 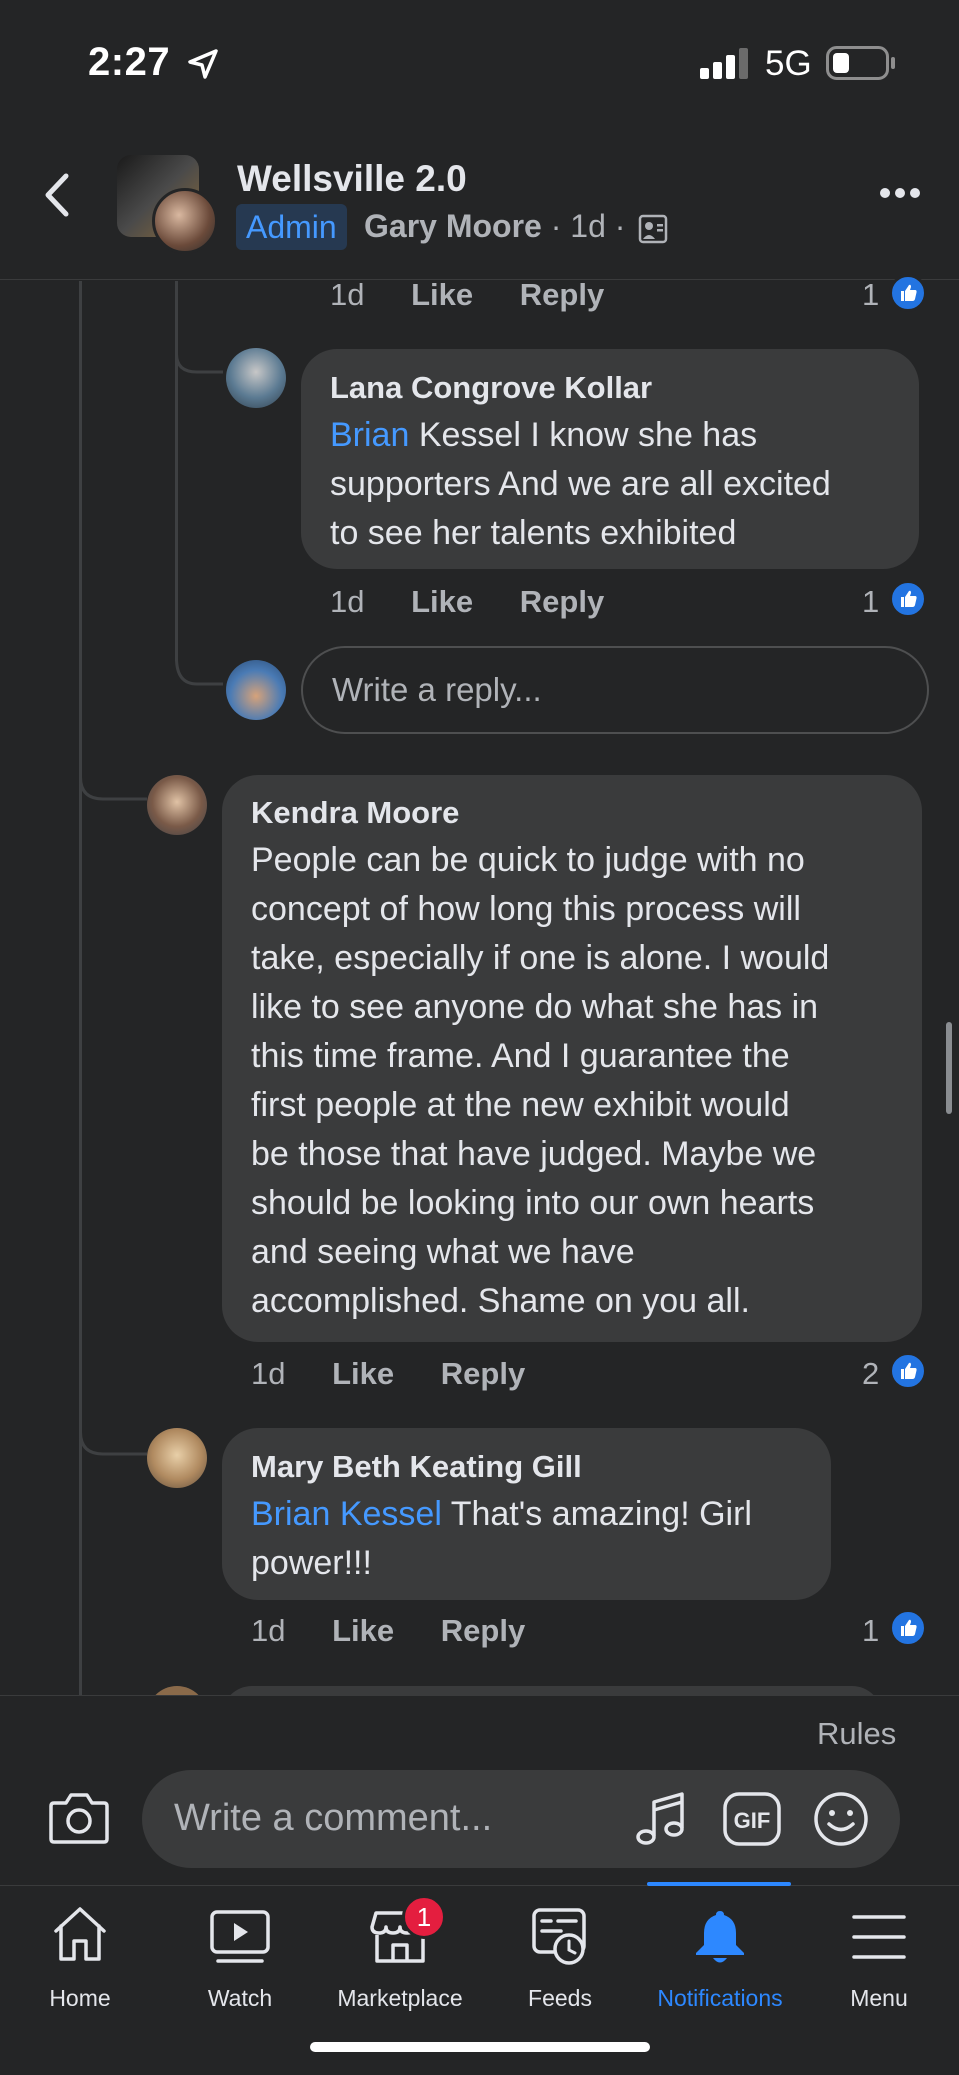 I want to click on watch-icon, so click(x=240, y=1936).